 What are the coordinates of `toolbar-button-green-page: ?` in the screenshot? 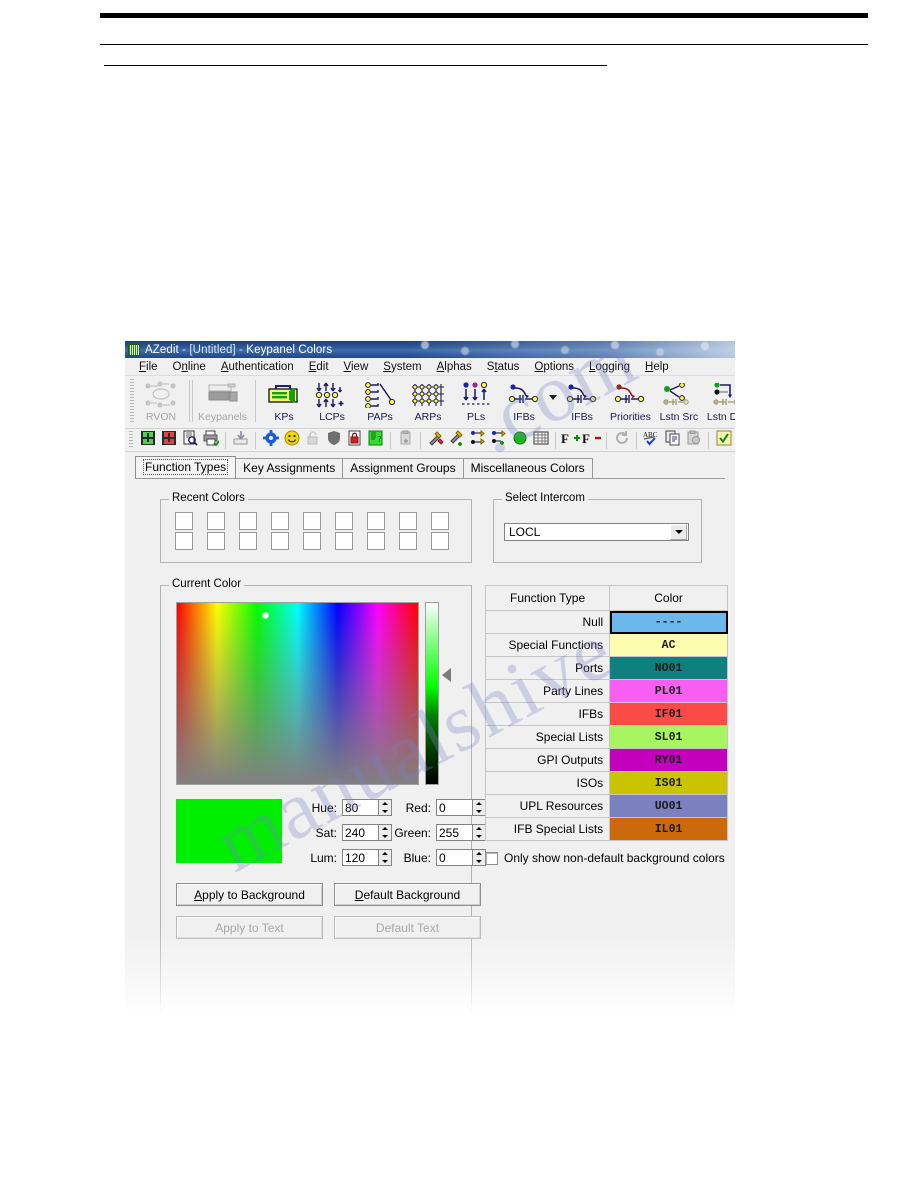 It's located at (375, 440).